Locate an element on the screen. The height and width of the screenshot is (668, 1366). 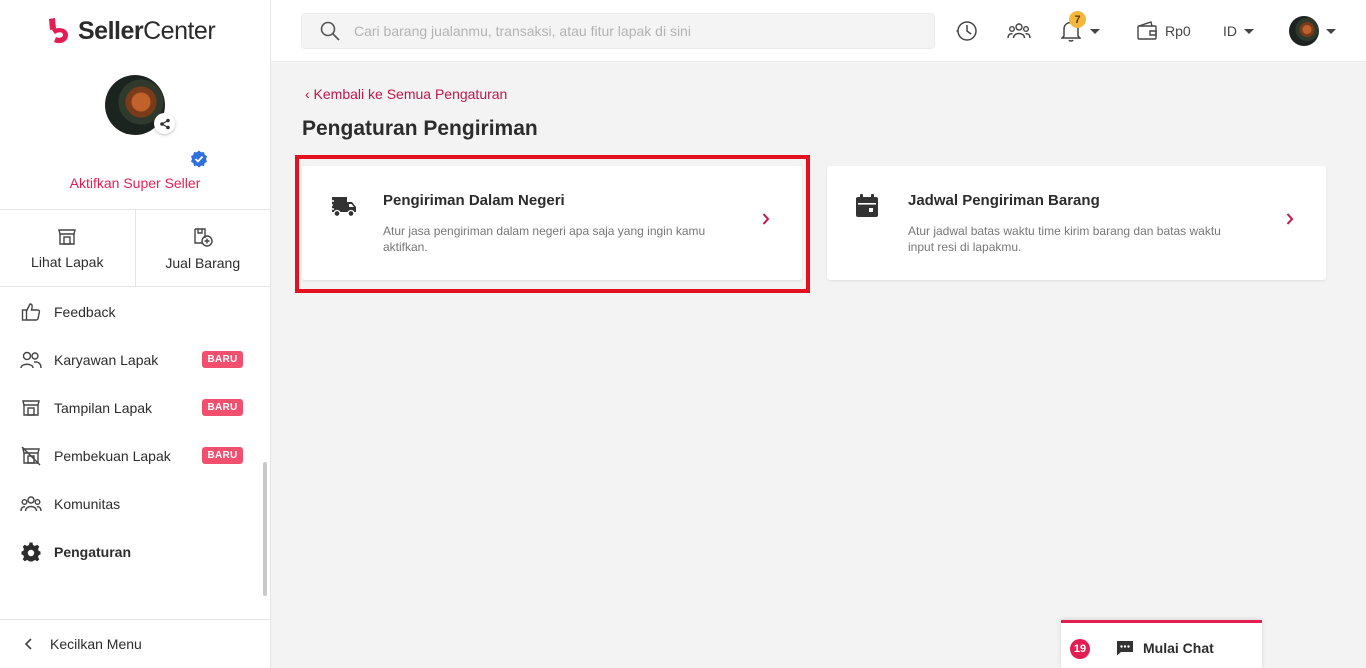
sidebar-item-label: Pengaturan is located at coordinates (93, 552).